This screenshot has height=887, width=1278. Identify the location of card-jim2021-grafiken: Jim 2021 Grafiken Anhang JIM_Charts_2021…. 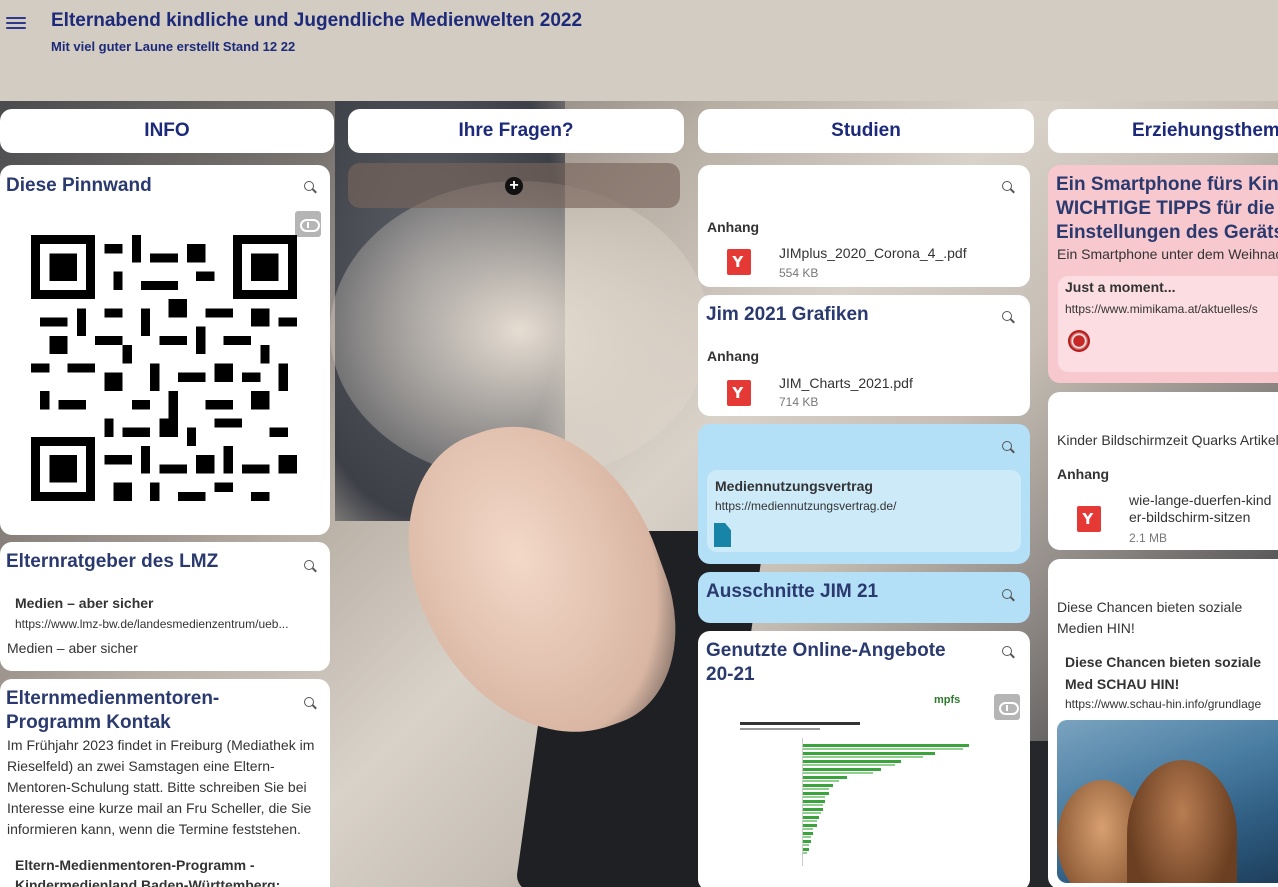
(864, 355).